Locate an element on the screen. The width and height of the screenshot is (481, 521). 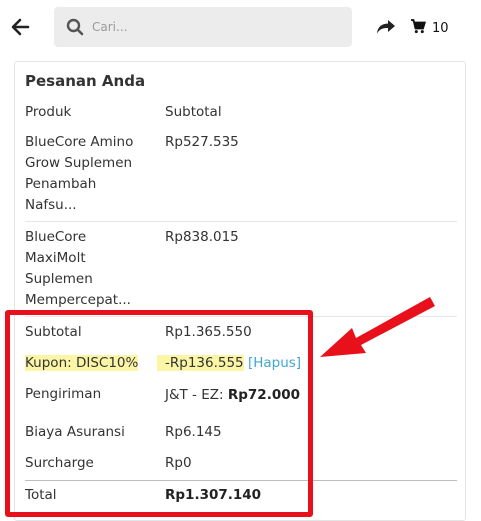
cart-icon is located at coordinates (418, 28).